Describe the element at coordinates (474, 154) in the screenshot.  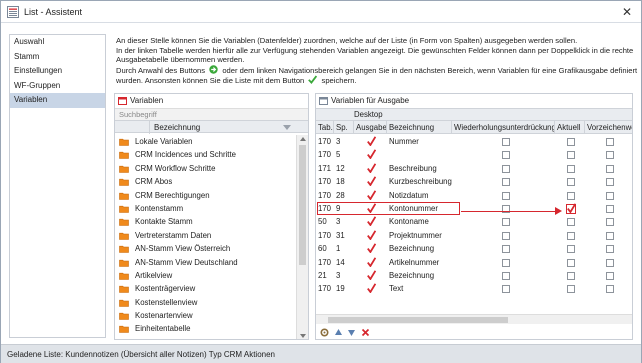
I see `table-row: 170 5` at that location.